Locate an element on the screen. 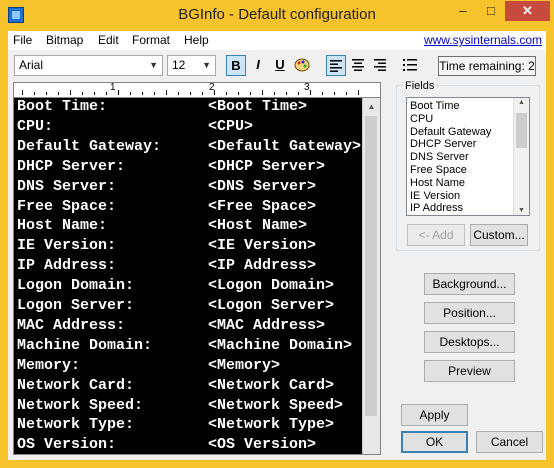 Image resolution: width=554 pixels, height=468 pixels. align-left-button is located at coordinates (336, 65).